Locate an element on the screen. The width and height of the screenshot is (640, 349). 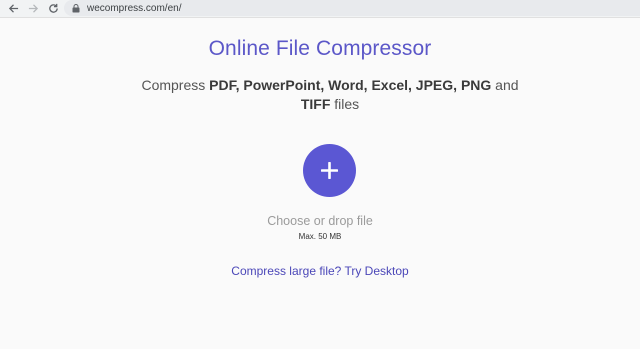
add-file-button is located at coordinates (329, 170).